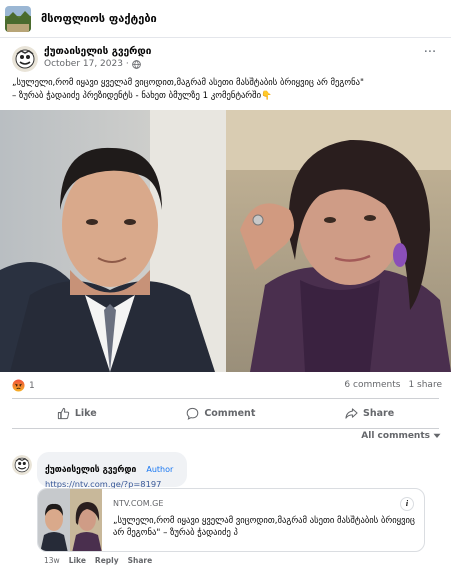 The width and height of the screenshot is (451, 570). What do you see at coordinates (86, 64) in the screenshot?
I see `post-date: October 17, 2023 ·` at bounding box center [86, 64].